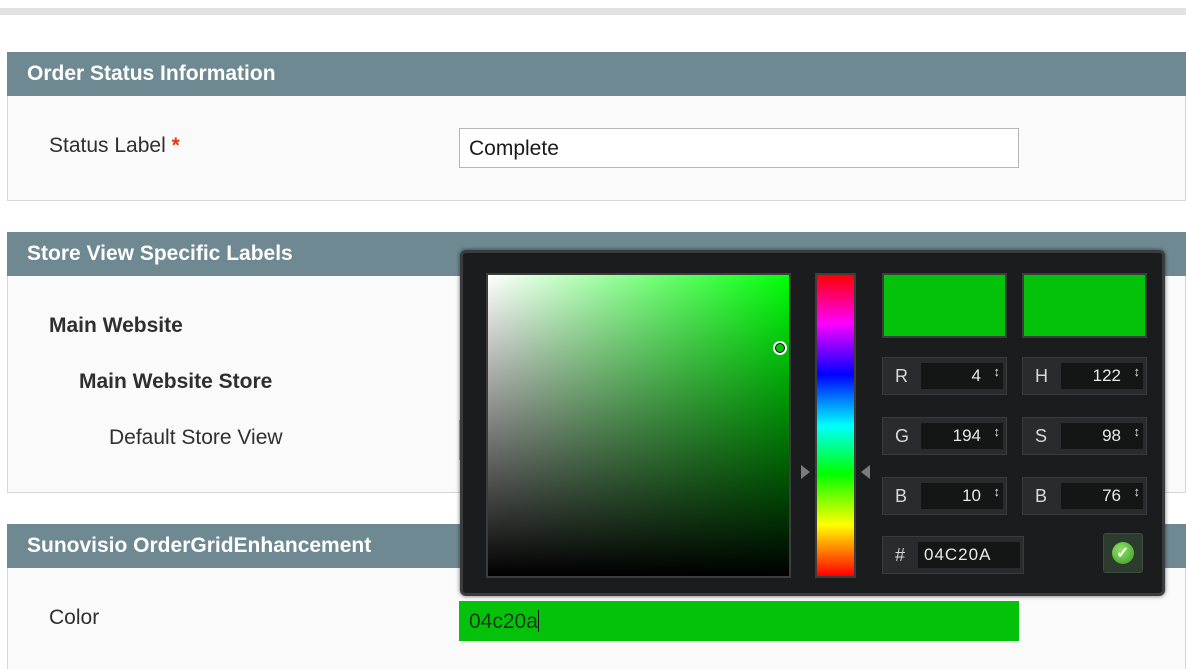 This screenshot has width=1186, height=669. I want to click on store-label: Main Website Store, so click(176, 381).